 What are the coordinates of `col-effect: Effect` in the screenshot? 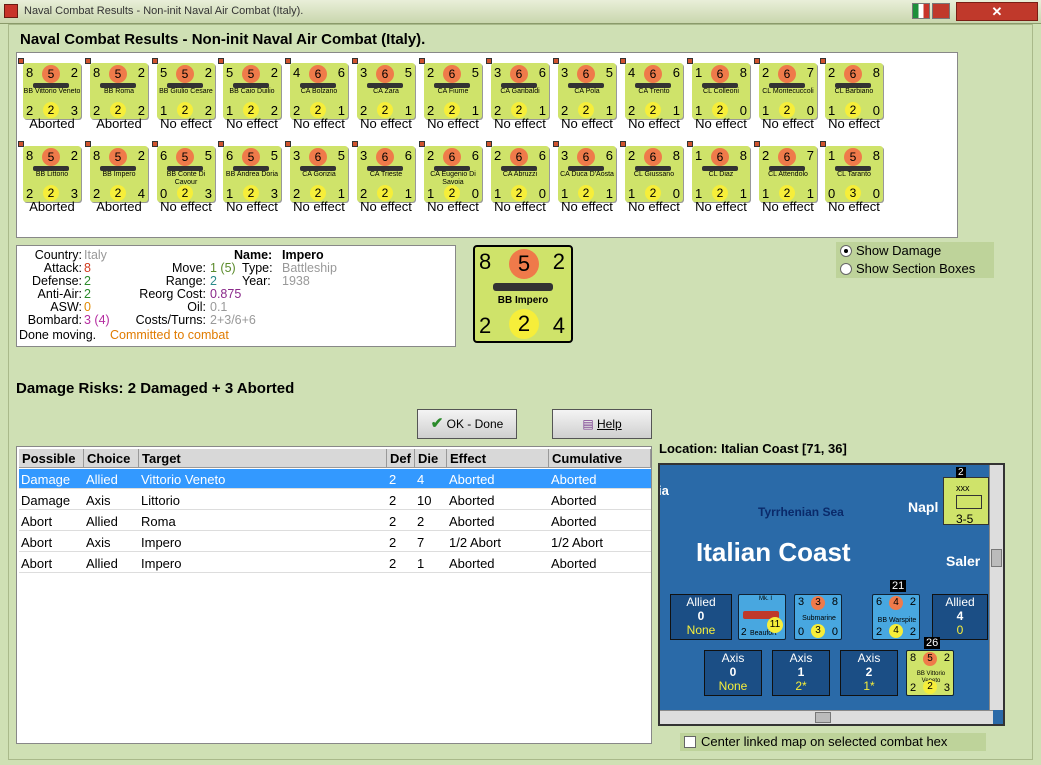 It's located at (498, 458).